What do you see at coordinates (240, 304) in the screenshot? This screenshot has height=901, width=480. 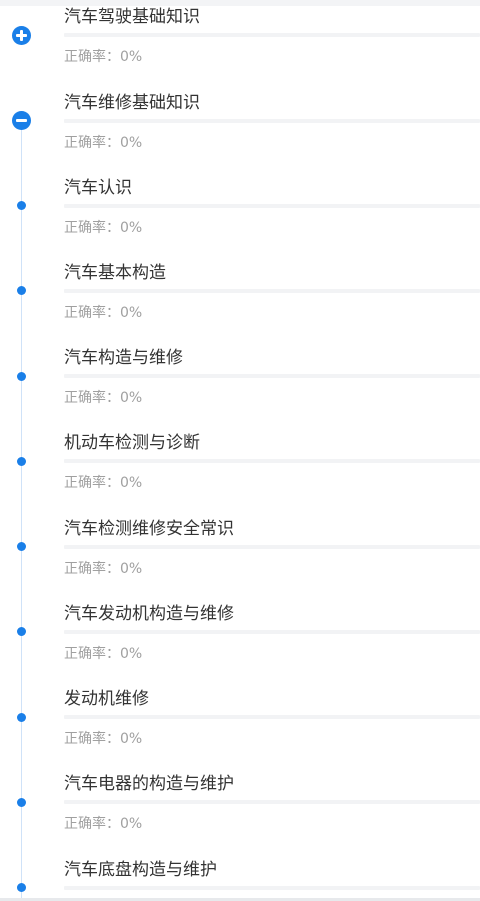 I see `subchapter-row: 汽车基本构造 正确率：0%` at bounding box center [240, 304].